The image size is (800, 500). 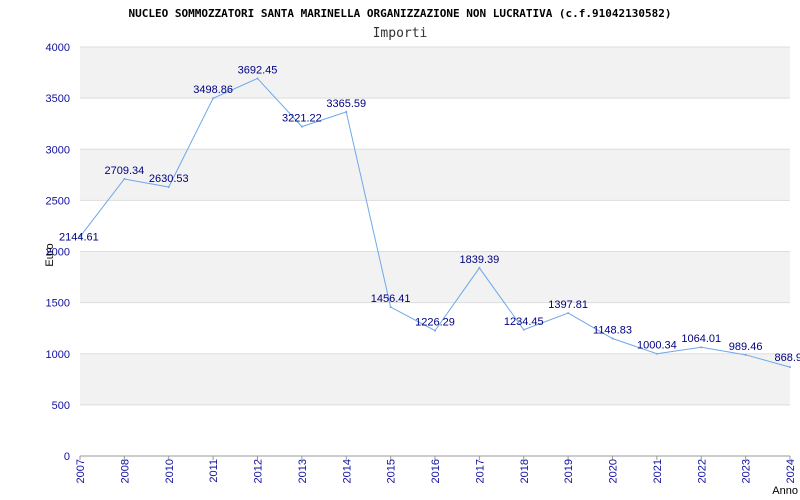 What do you see at coordinates (480, 471) in the screenshot?
I see `x-tick-label: 2017` at bounding box center [480, 471].